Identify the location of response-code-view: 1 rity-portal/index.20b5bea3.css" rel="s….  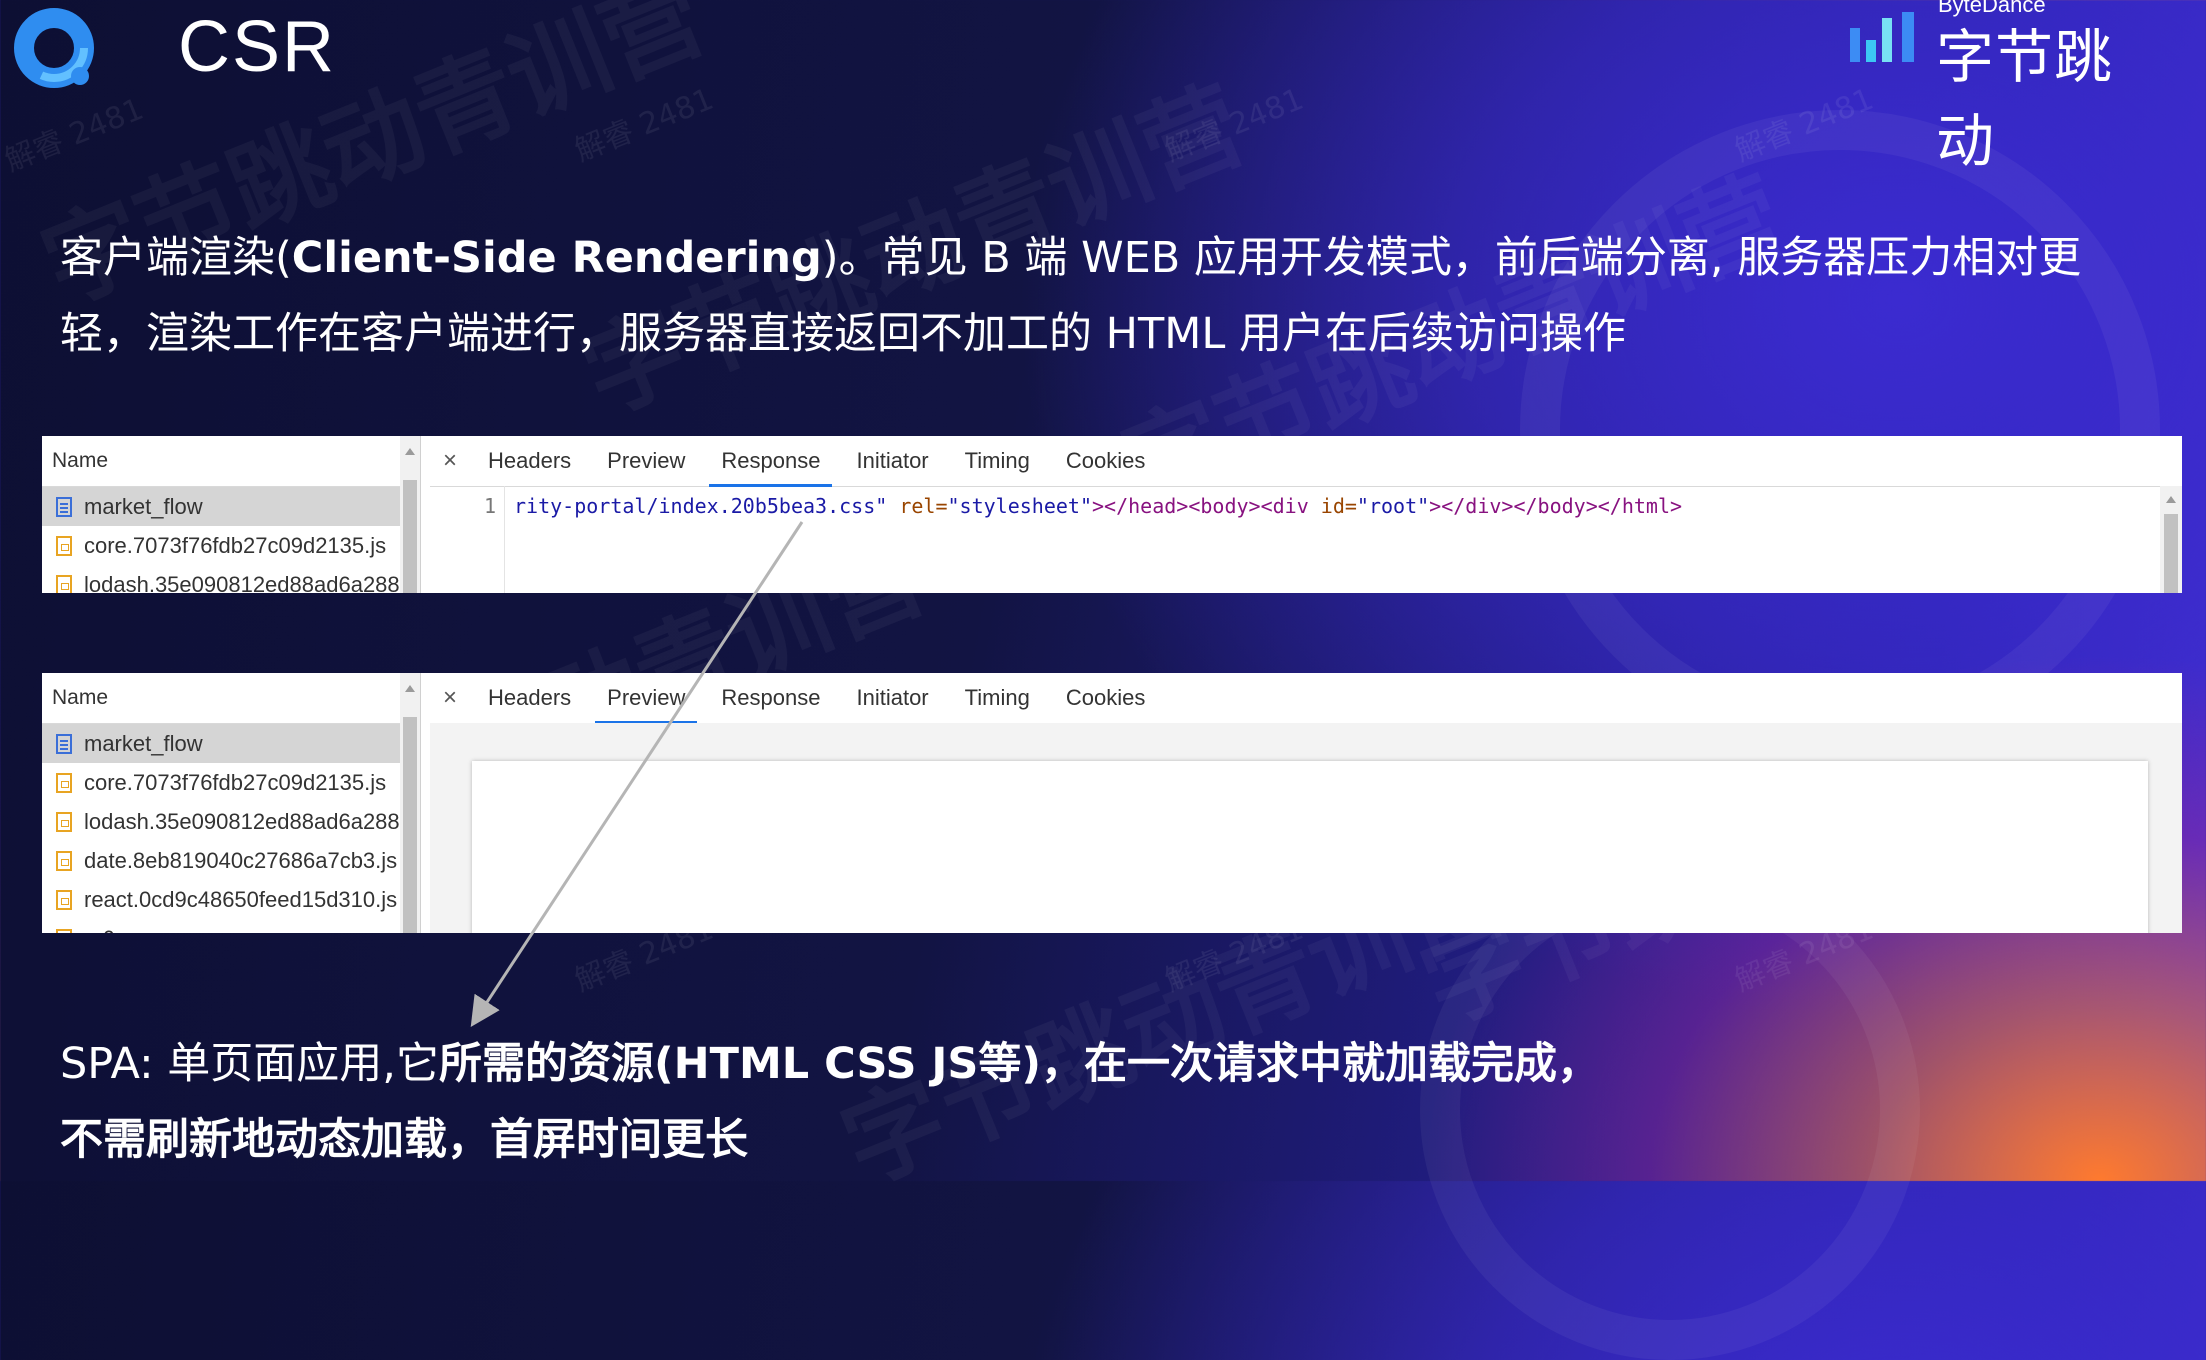
(1295, 539).